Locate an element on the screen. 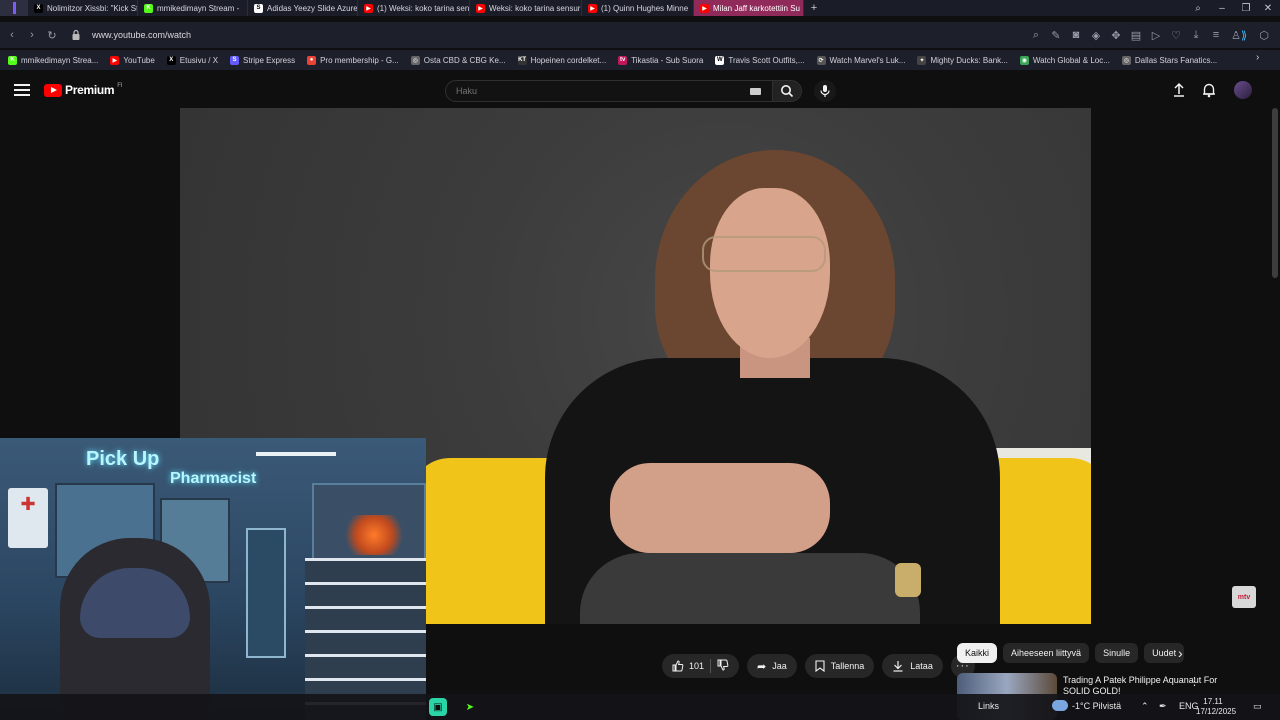  kick-icon: K is located at coordinates (12, 60).